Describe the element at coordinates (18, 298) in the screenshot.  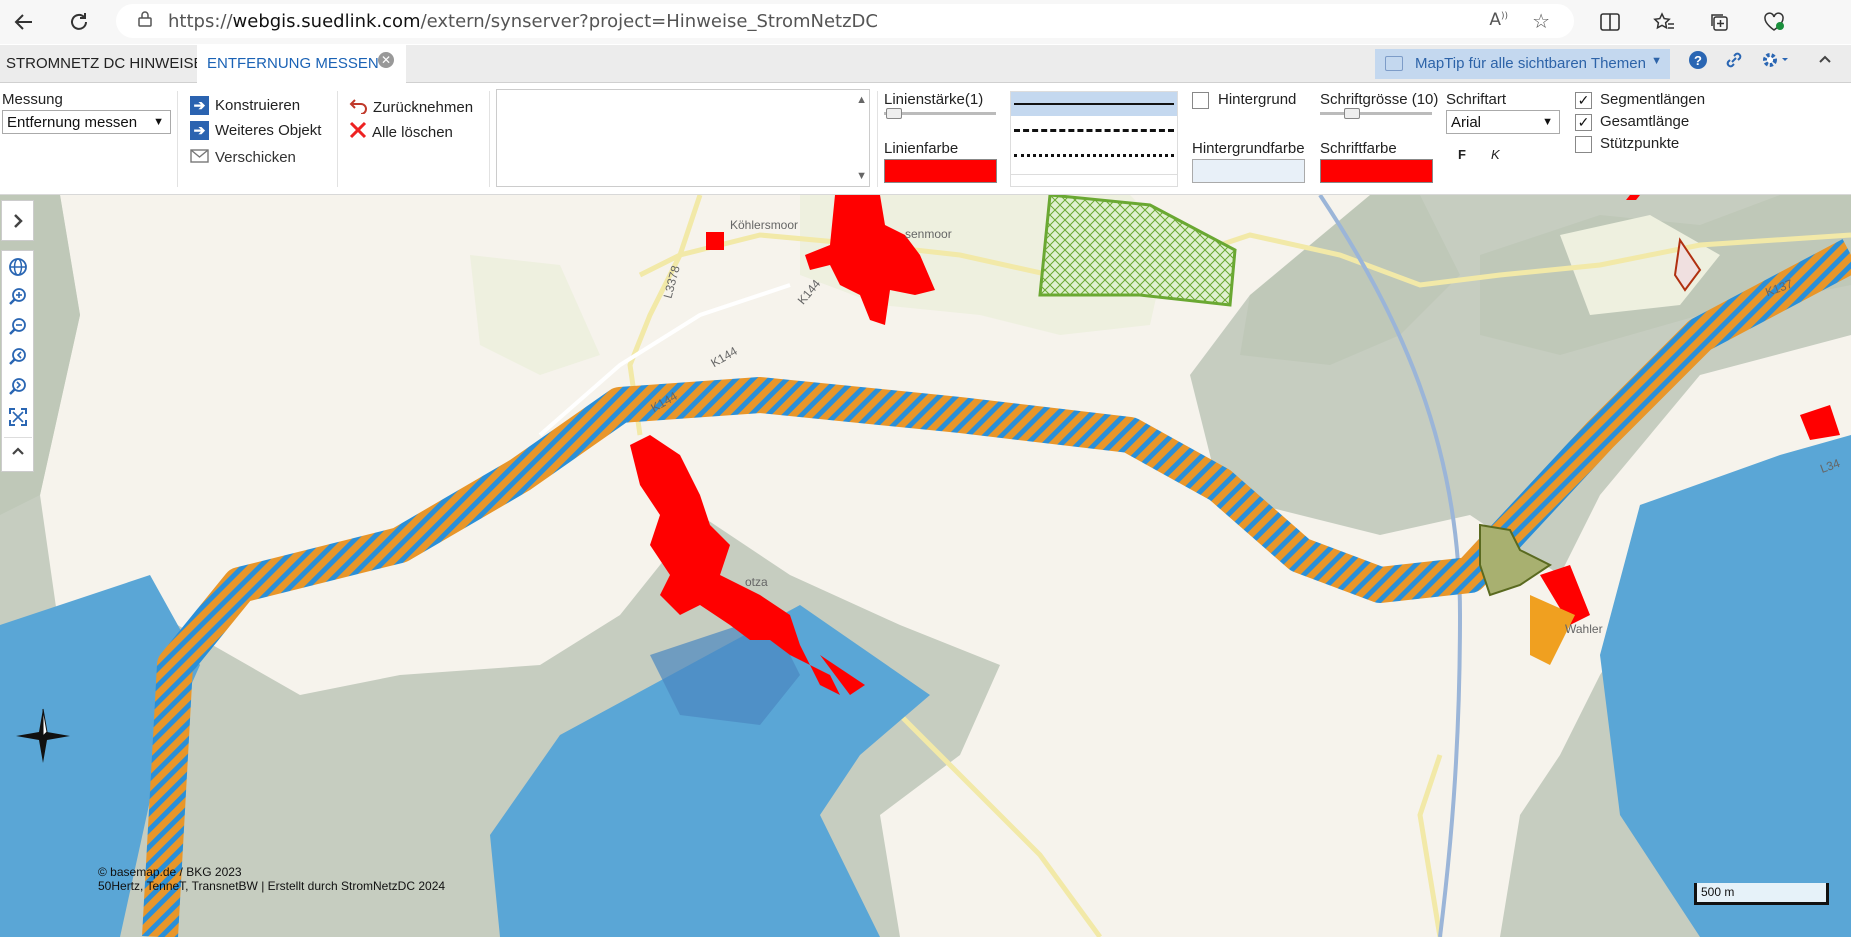
I see `zoom-in-icon` at that location.